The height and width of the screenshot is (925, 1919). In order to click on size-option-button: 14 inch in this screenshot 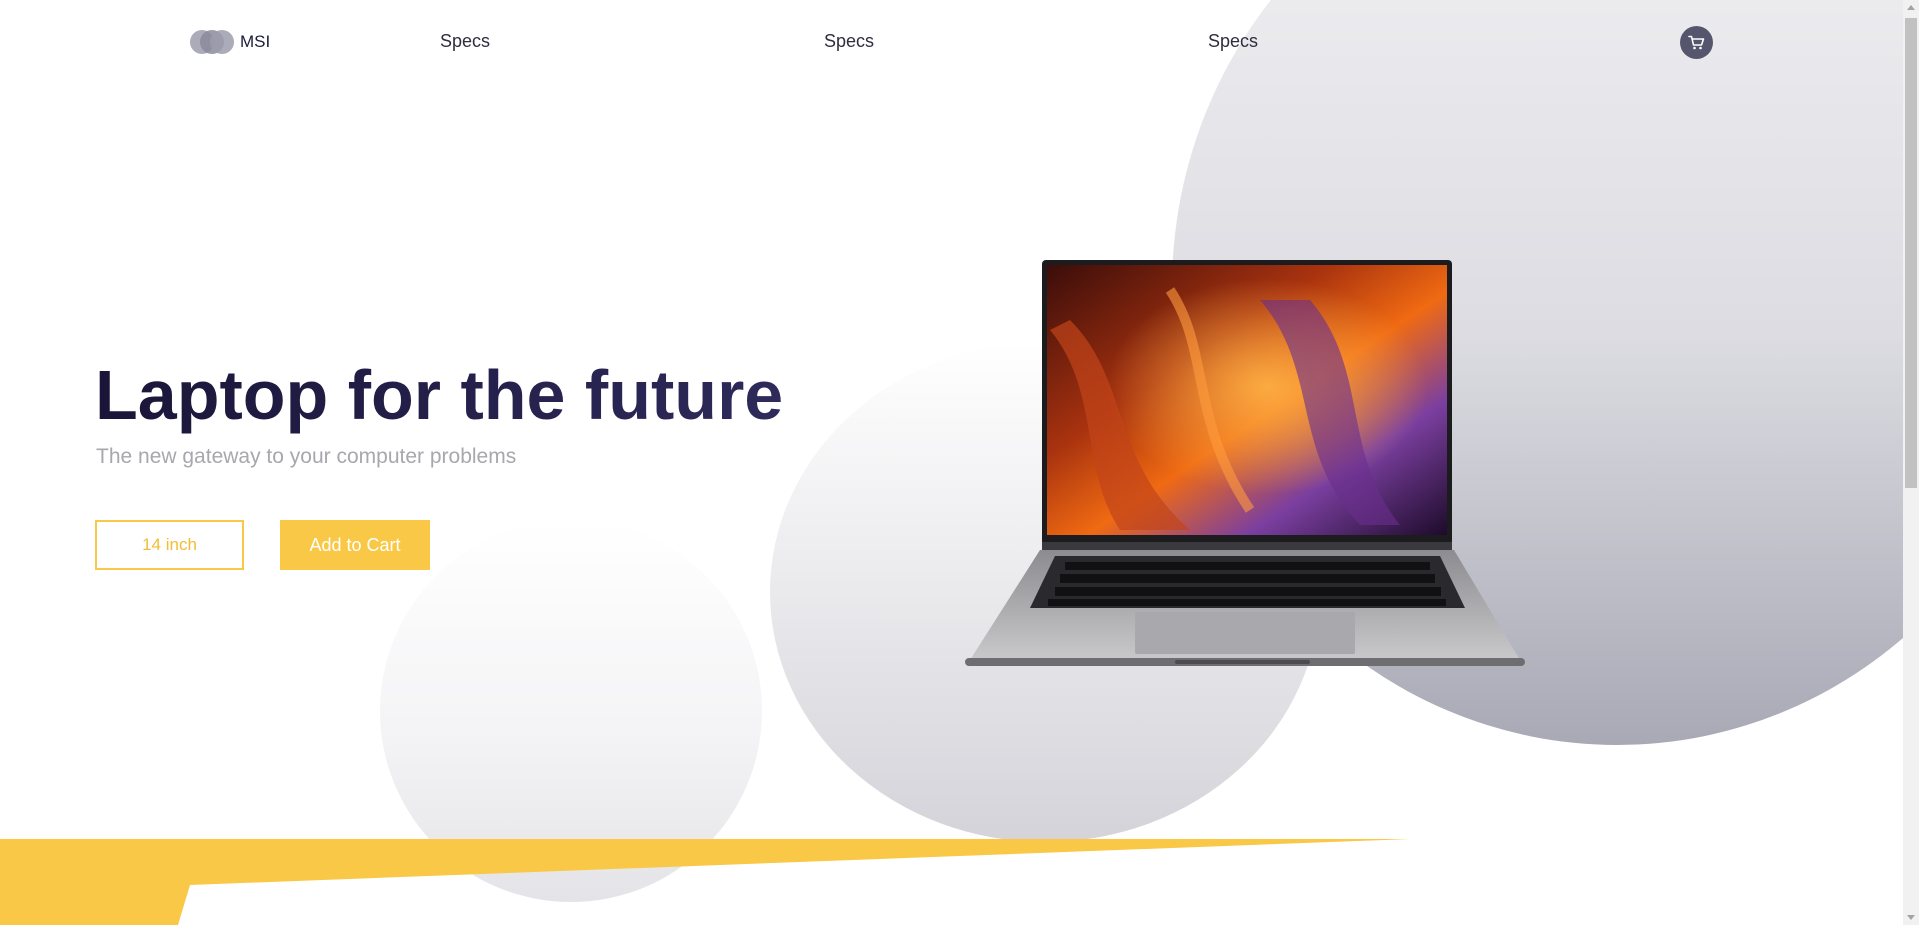, I will do `click(169, 545)`.